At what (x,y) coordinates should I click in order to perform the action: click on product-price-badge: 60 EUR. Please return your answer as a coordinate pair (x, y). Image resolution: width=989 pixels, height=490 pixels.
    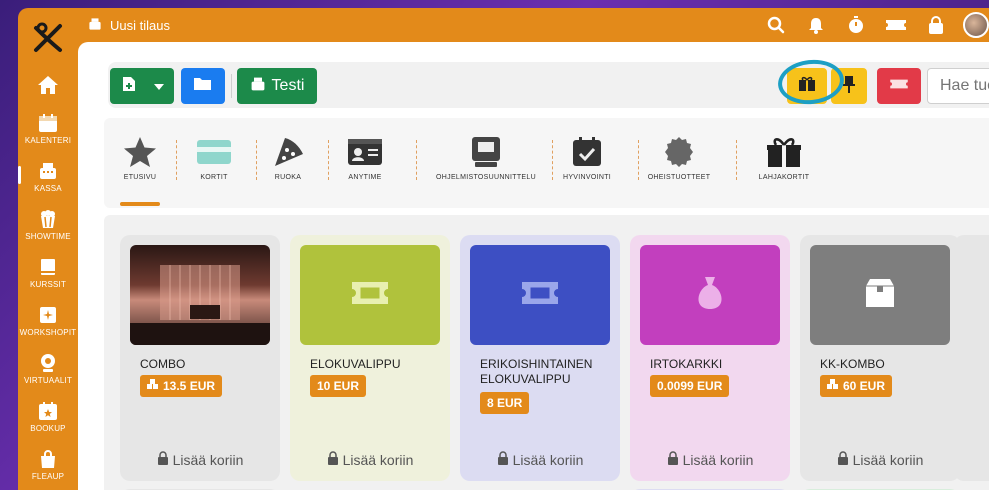
    Looking at the image, I should click on (856, 386).